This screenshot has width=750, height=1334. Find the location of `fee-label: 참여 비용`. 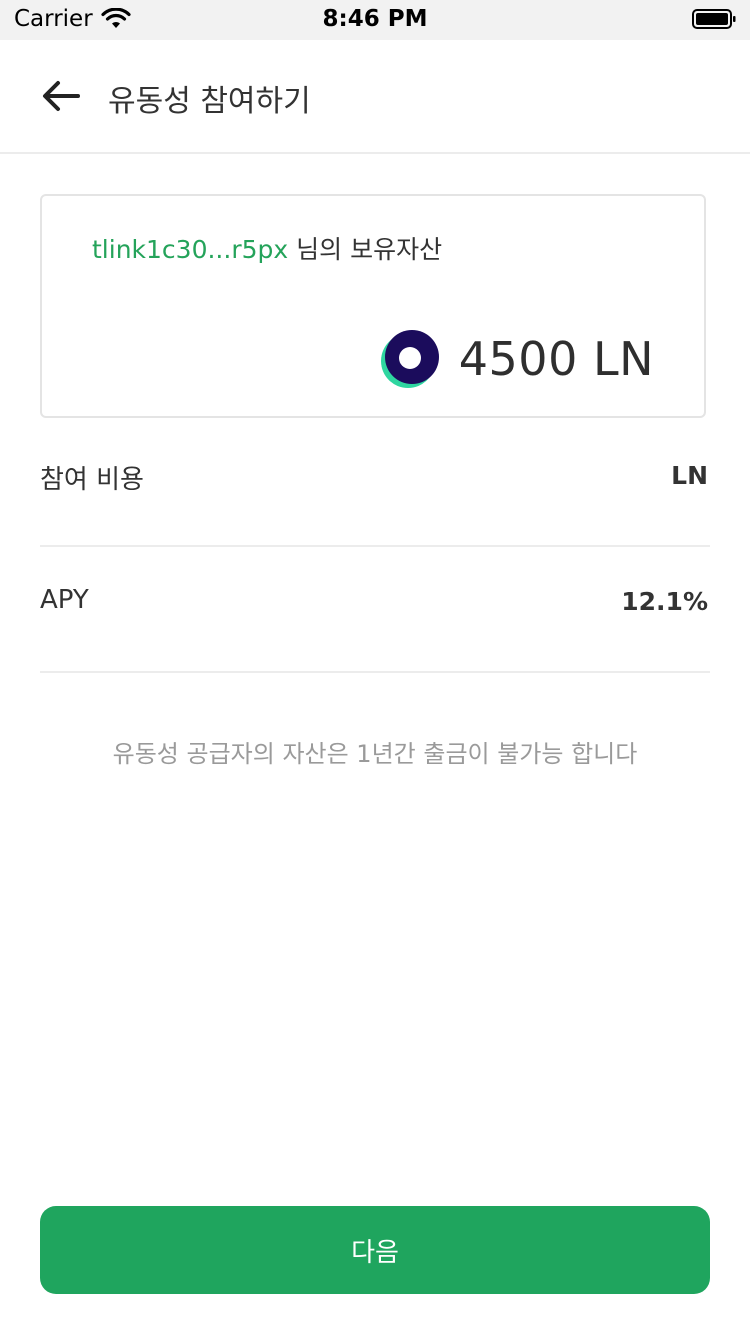

fee-label: 참여 비용 is located at coordinates (92, 480).